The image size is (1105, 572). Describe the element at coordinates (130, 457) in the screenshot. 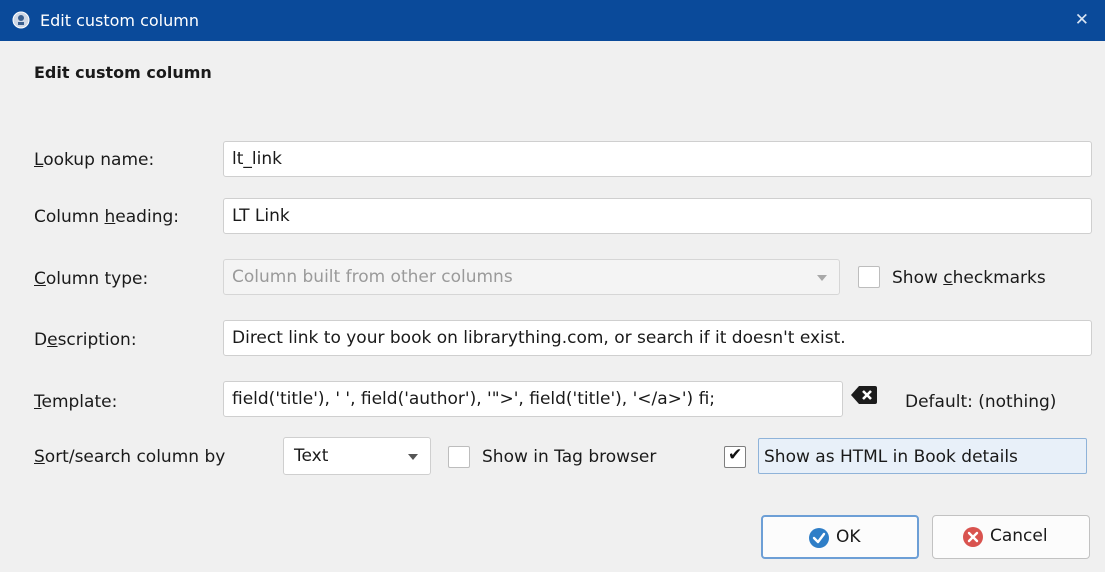

I see `sort-search-label: Sort/search column by` at that location.